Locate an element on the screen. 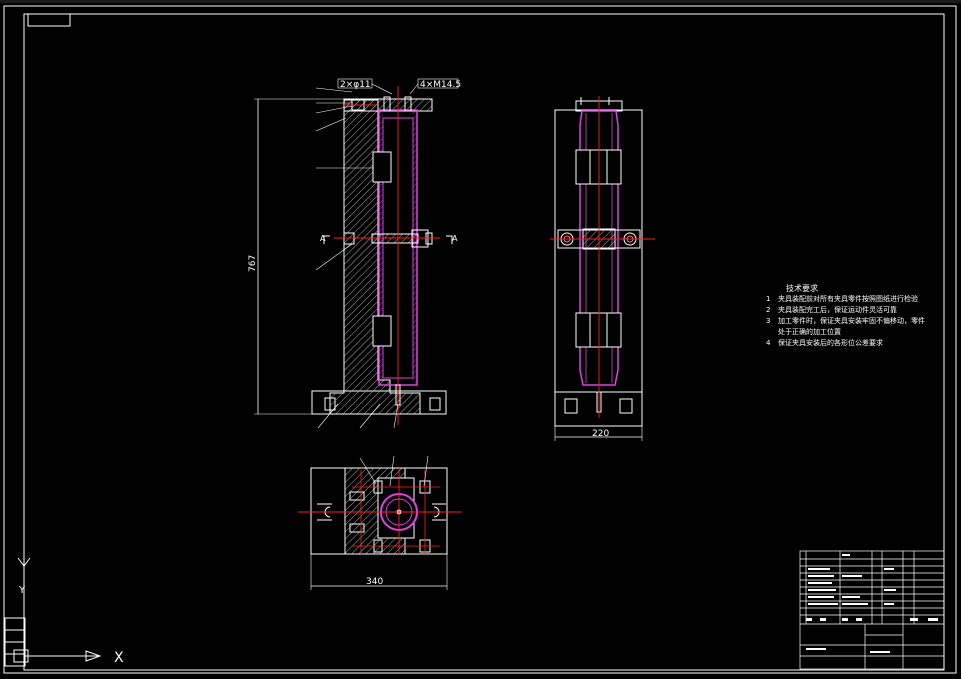 The height and width of the screenshot is (679, 961). front-view is located at coordinates (356, 253).